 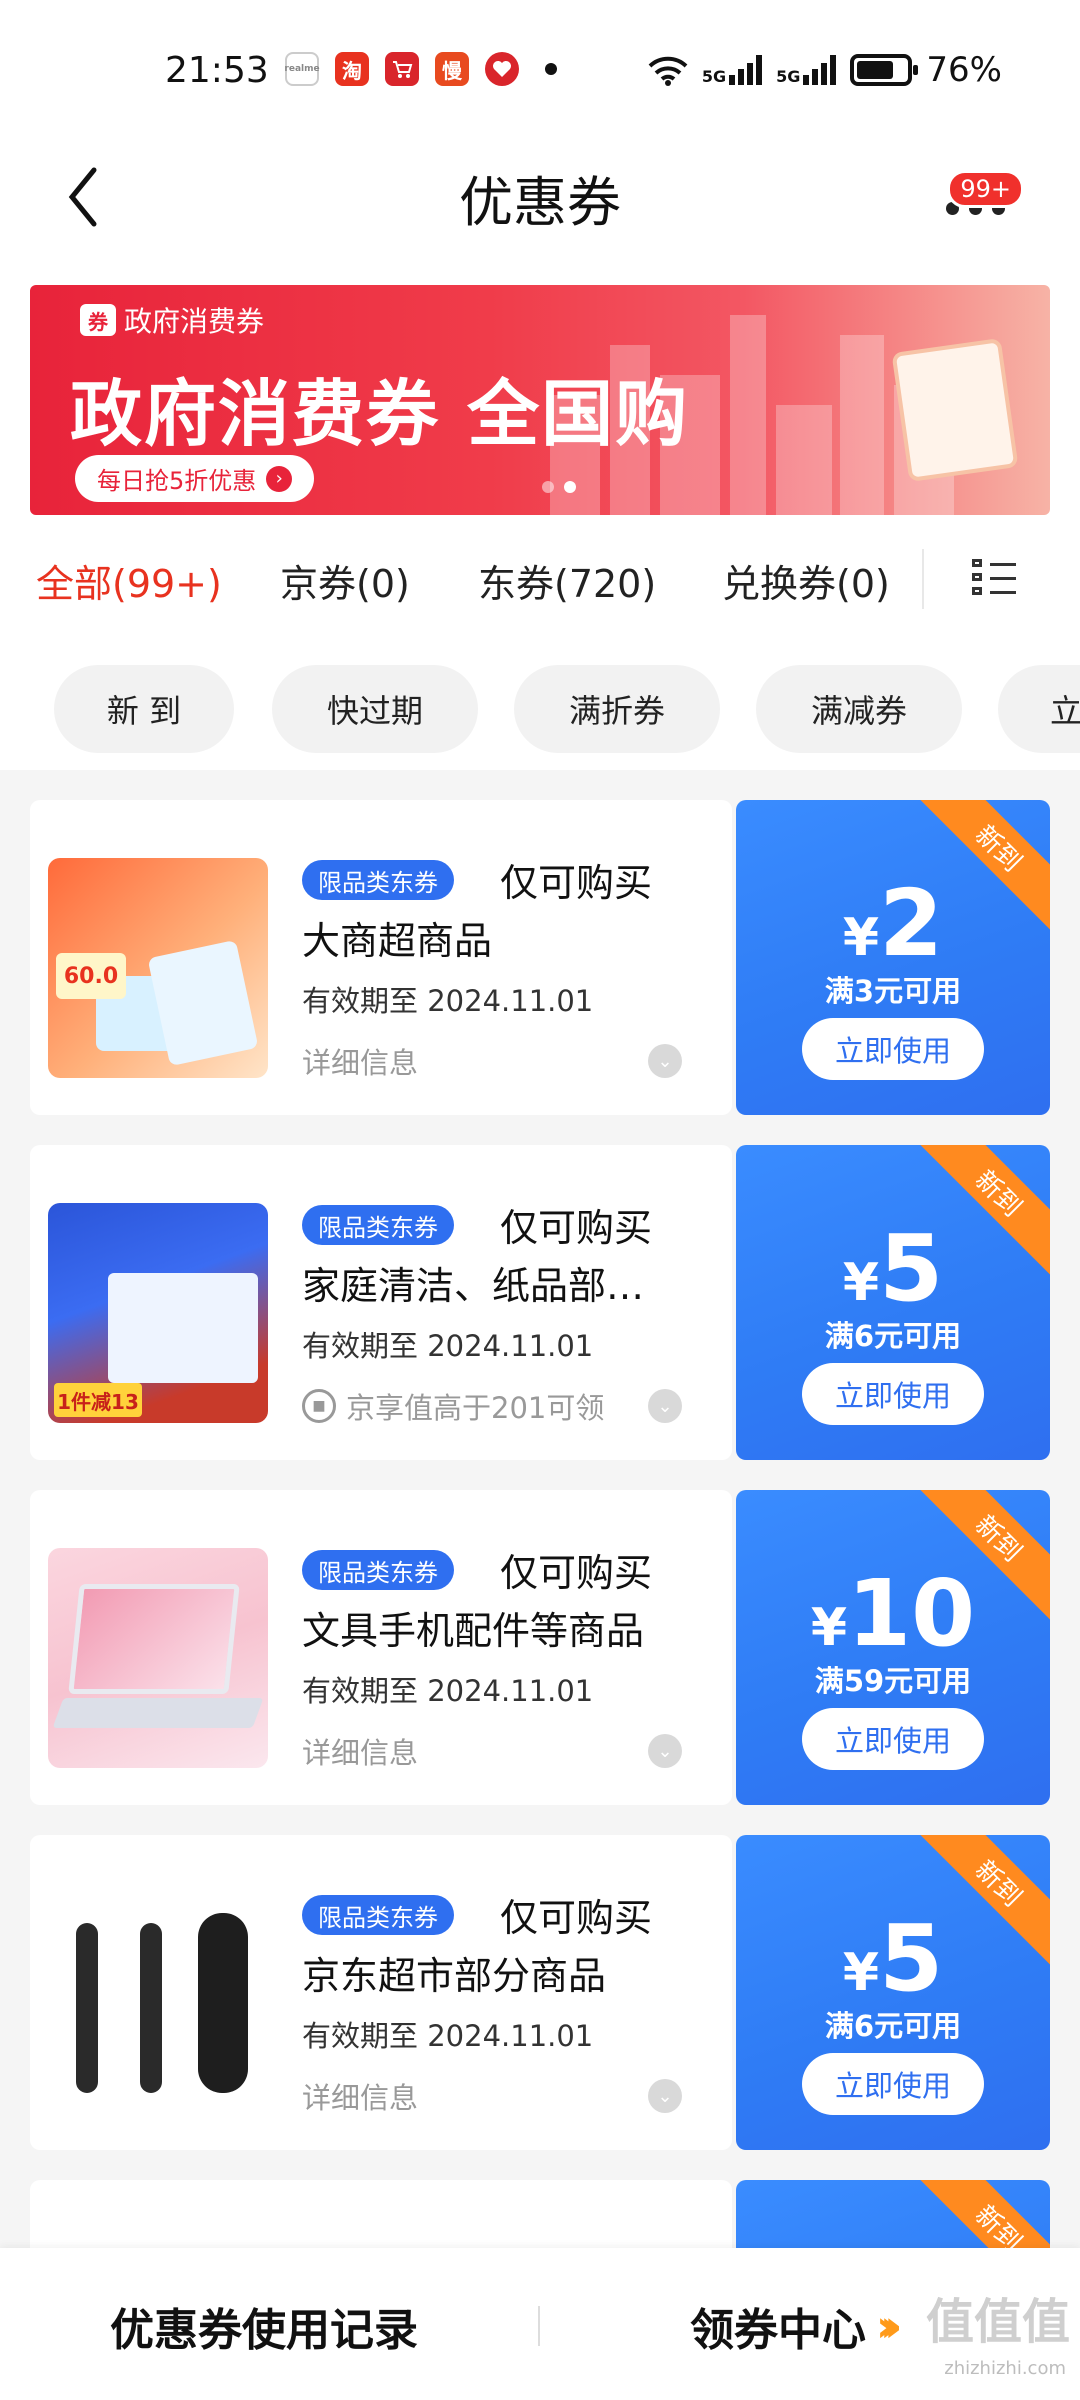 What do you see at coordinates (559, 487) in the screenshot?
I see `banner-pagination` at bounding box center [559, 487].